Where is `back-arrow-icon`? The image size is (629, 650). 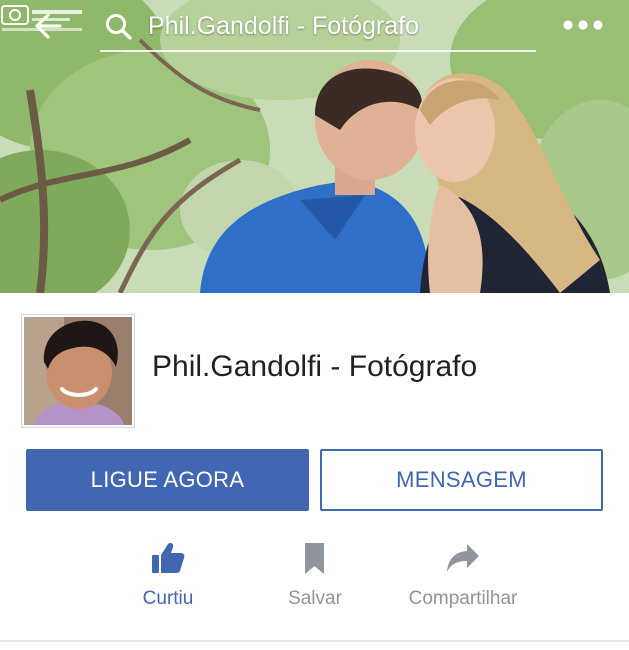 back-arrow-icon is located at coordinates (48, 26).